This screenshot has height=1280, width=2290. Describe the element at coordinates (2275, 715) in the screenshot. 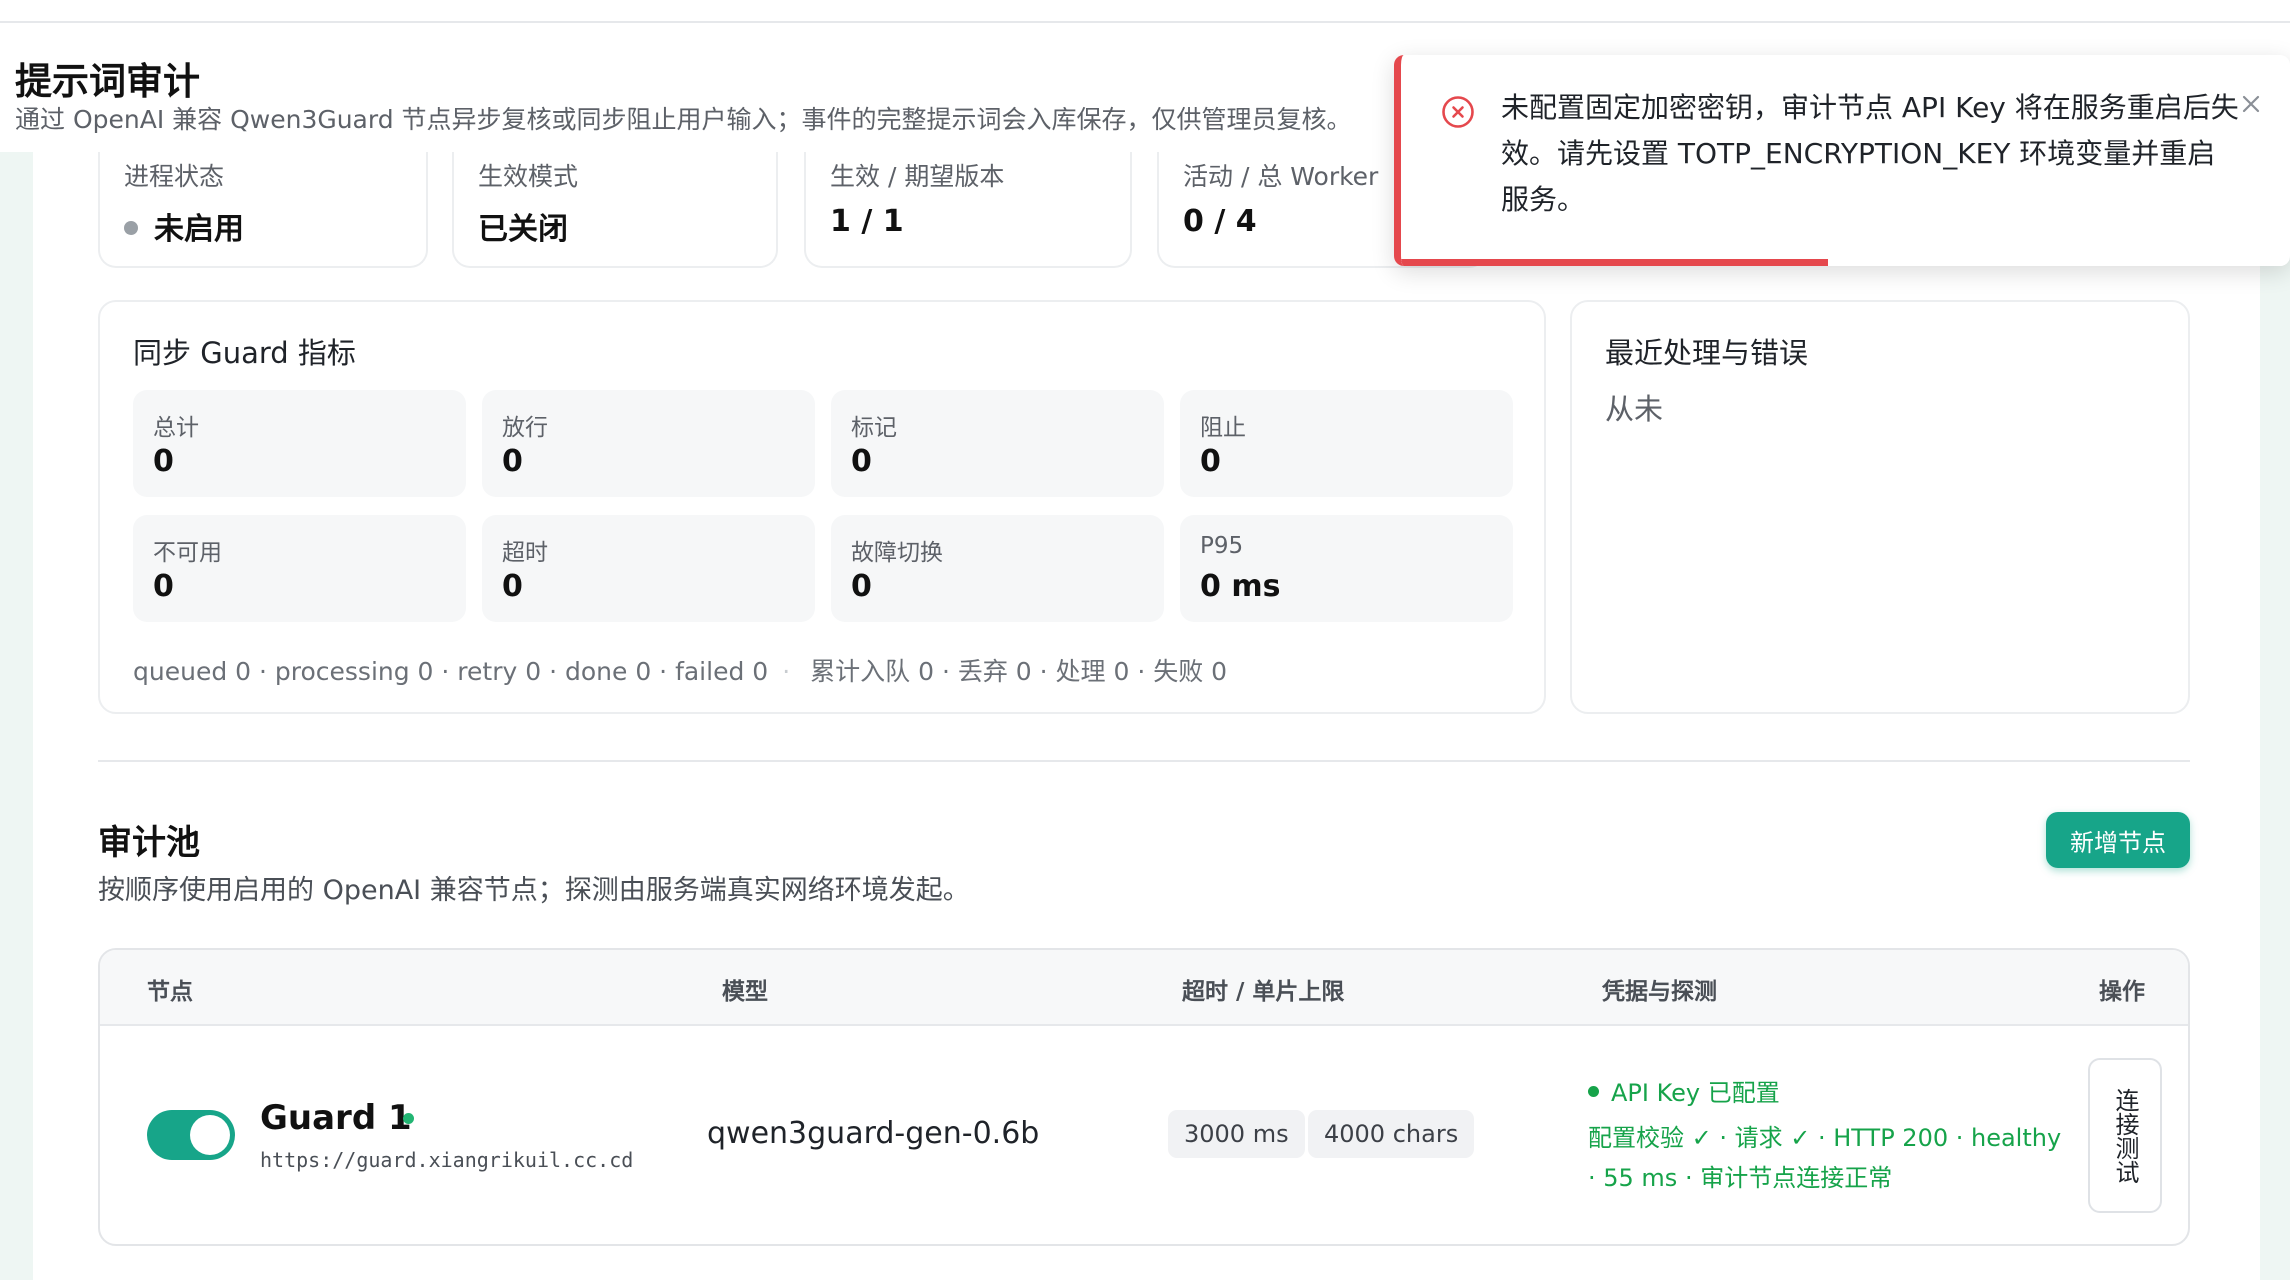

I see `right-background-band` at that location.